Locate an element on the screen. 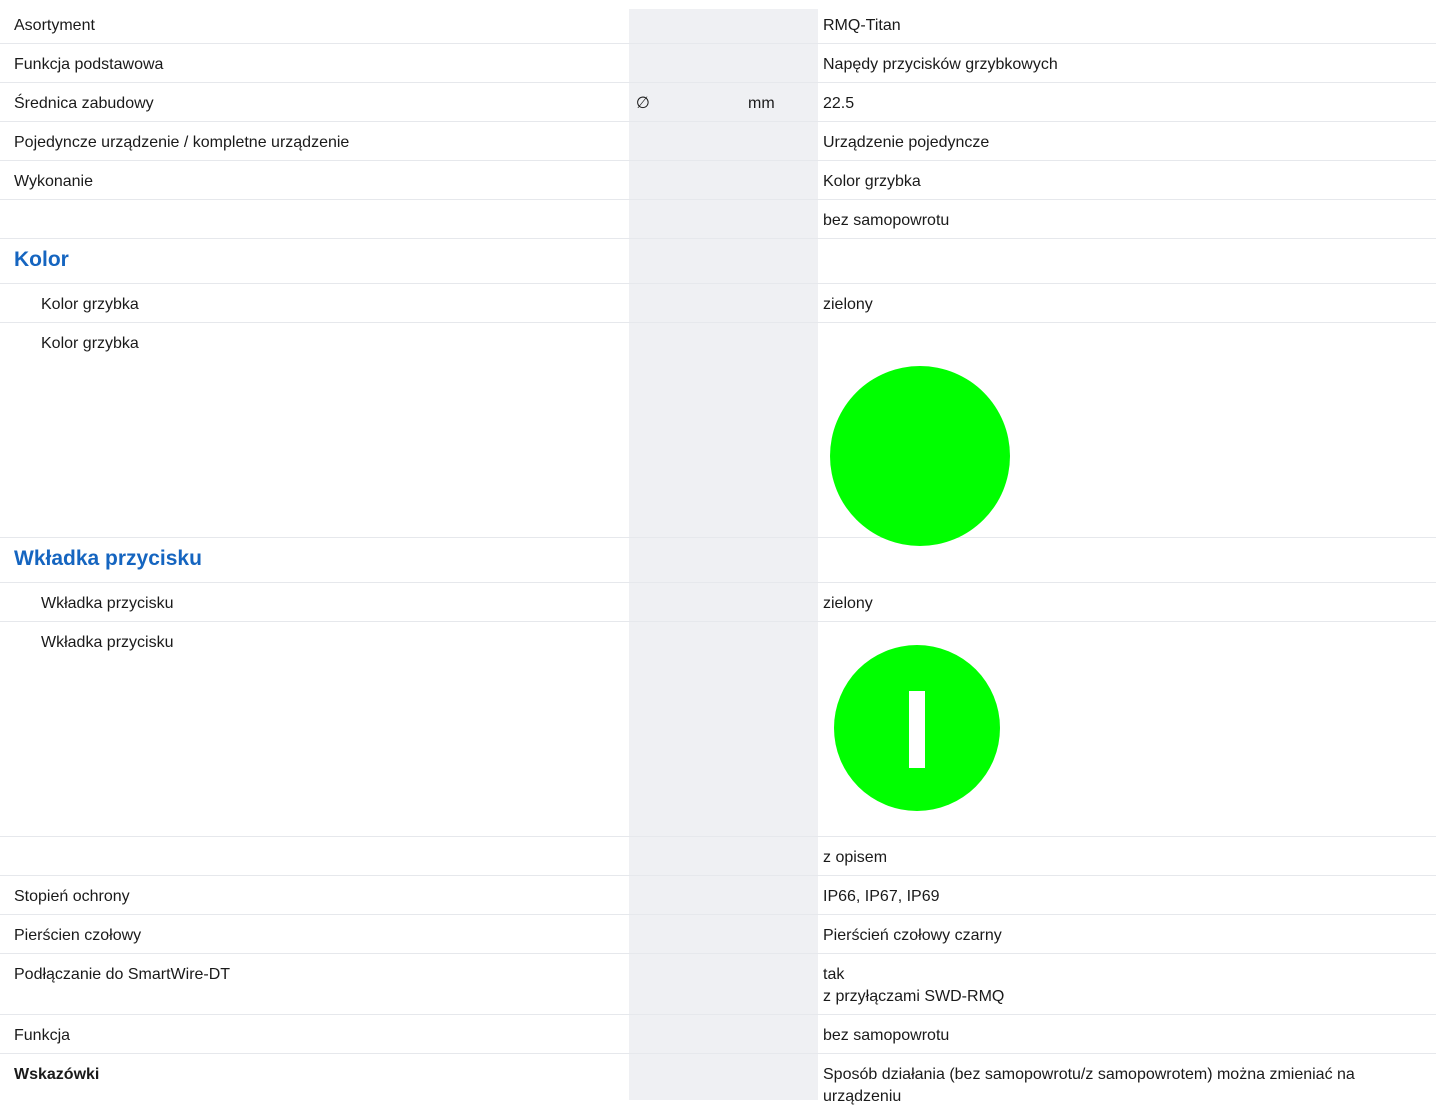  row-label: Stopień ochrony is located at coordinates (72, 896).